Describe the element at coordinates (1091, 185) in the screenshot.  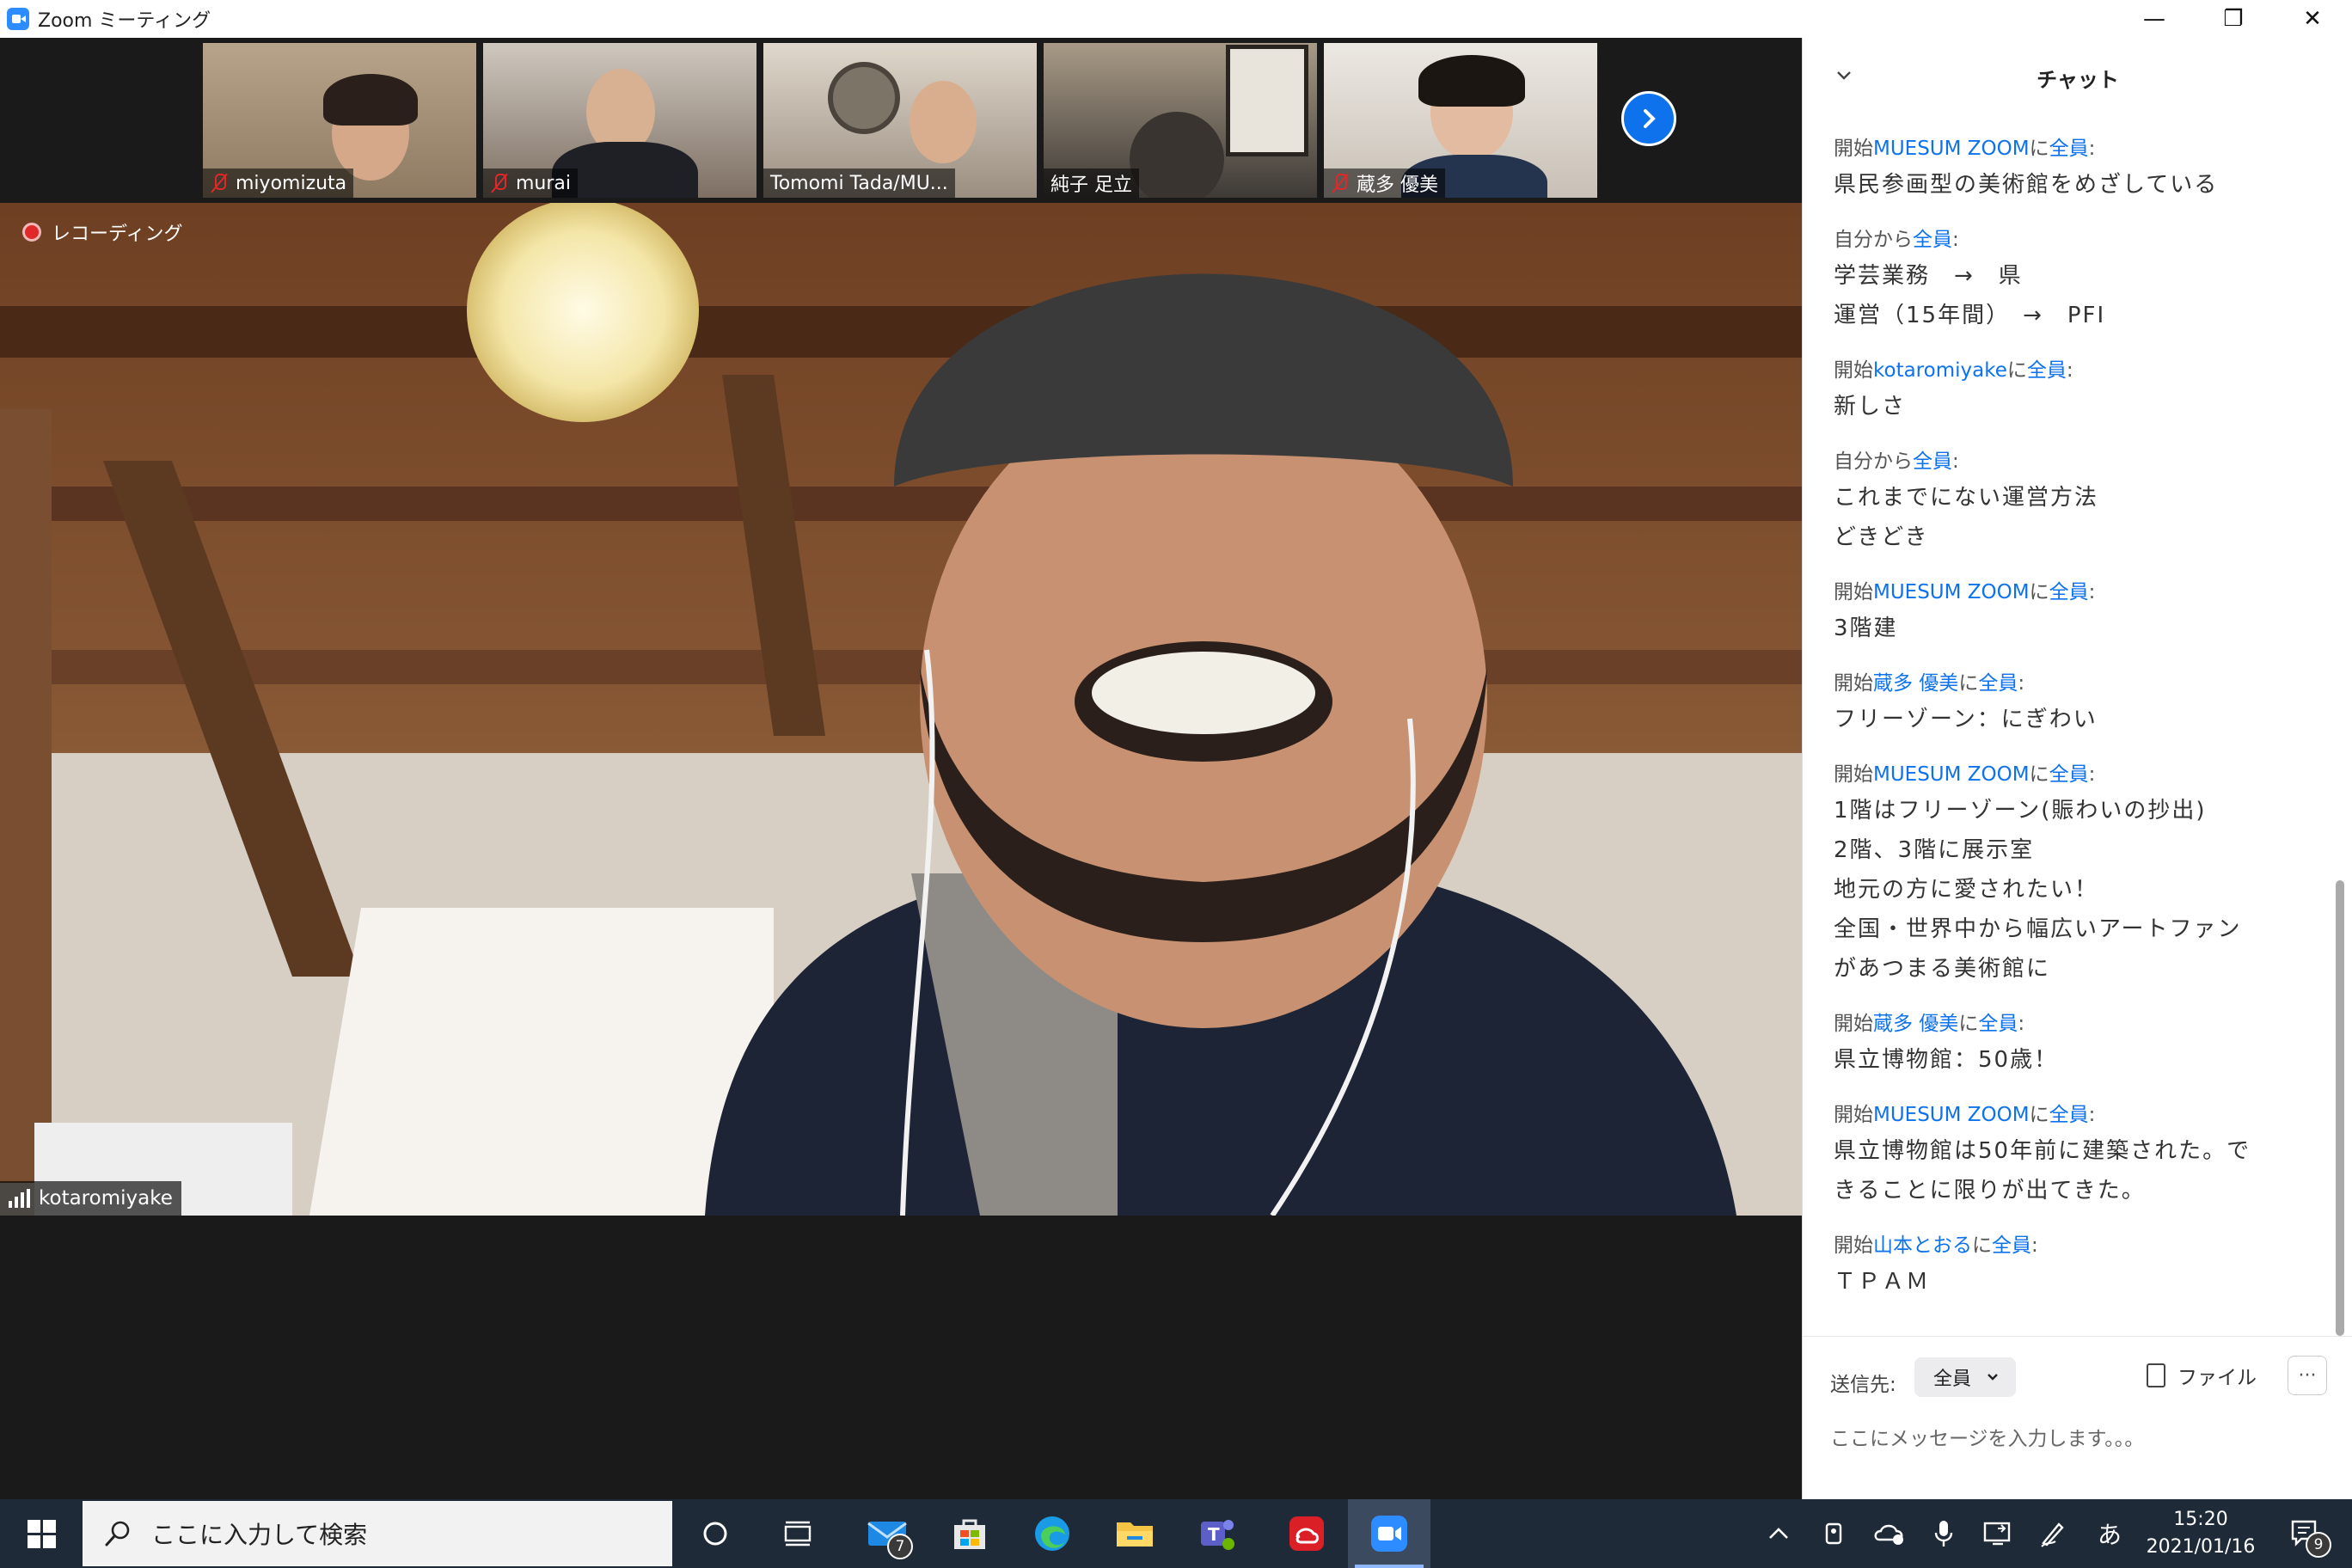
I see `participant-name: 純子 足立` at that location.